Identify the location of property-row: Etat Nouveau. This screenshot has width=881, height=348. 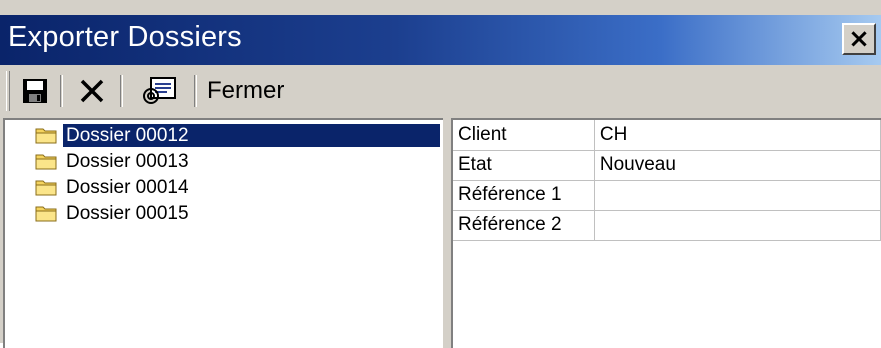
(667, 165).